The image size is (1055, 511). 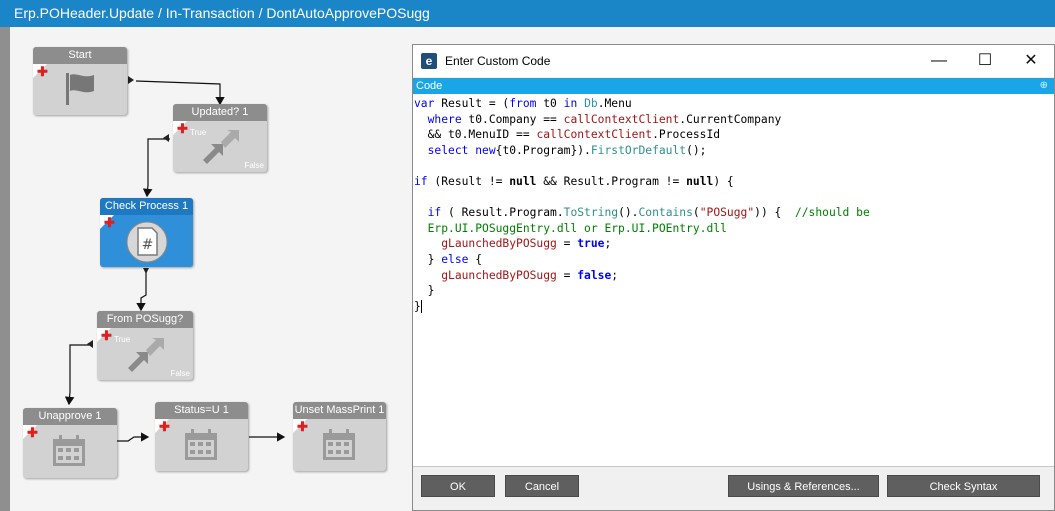 I want to click on code-section-label: Code, so click(x=429, y=86).